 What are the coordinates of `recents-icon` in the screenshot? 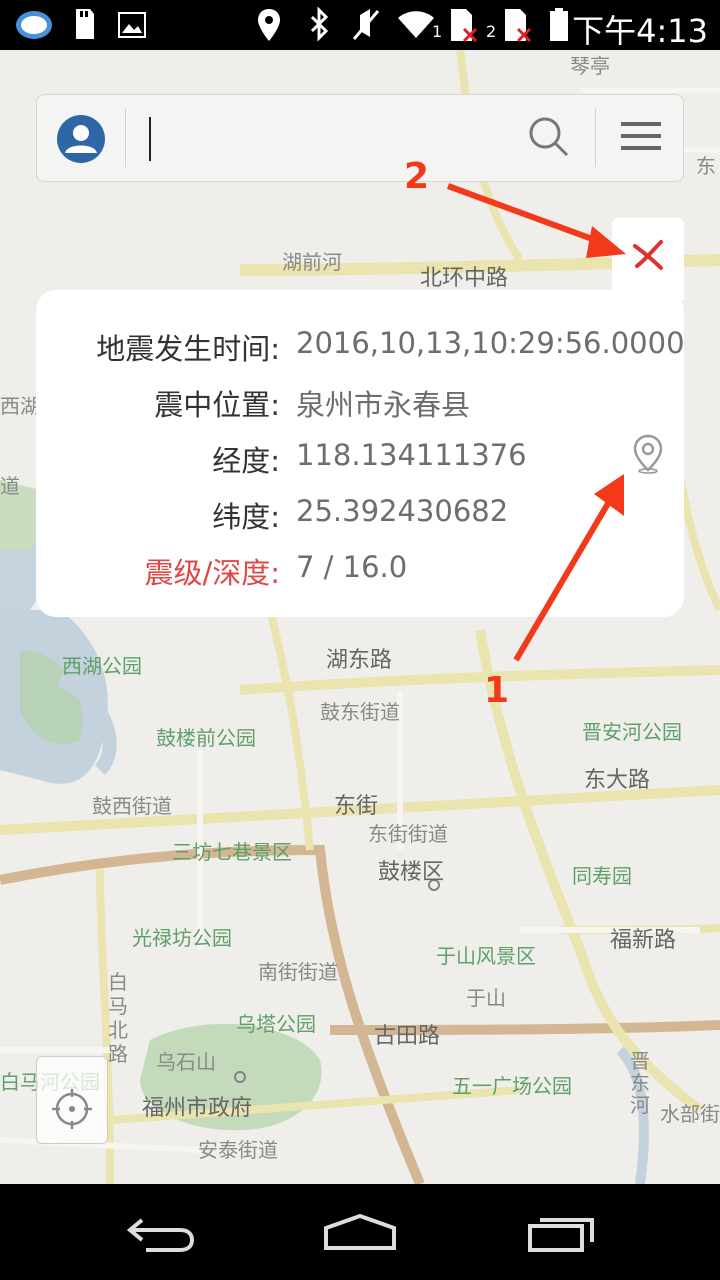 It's located at (563, 1233).